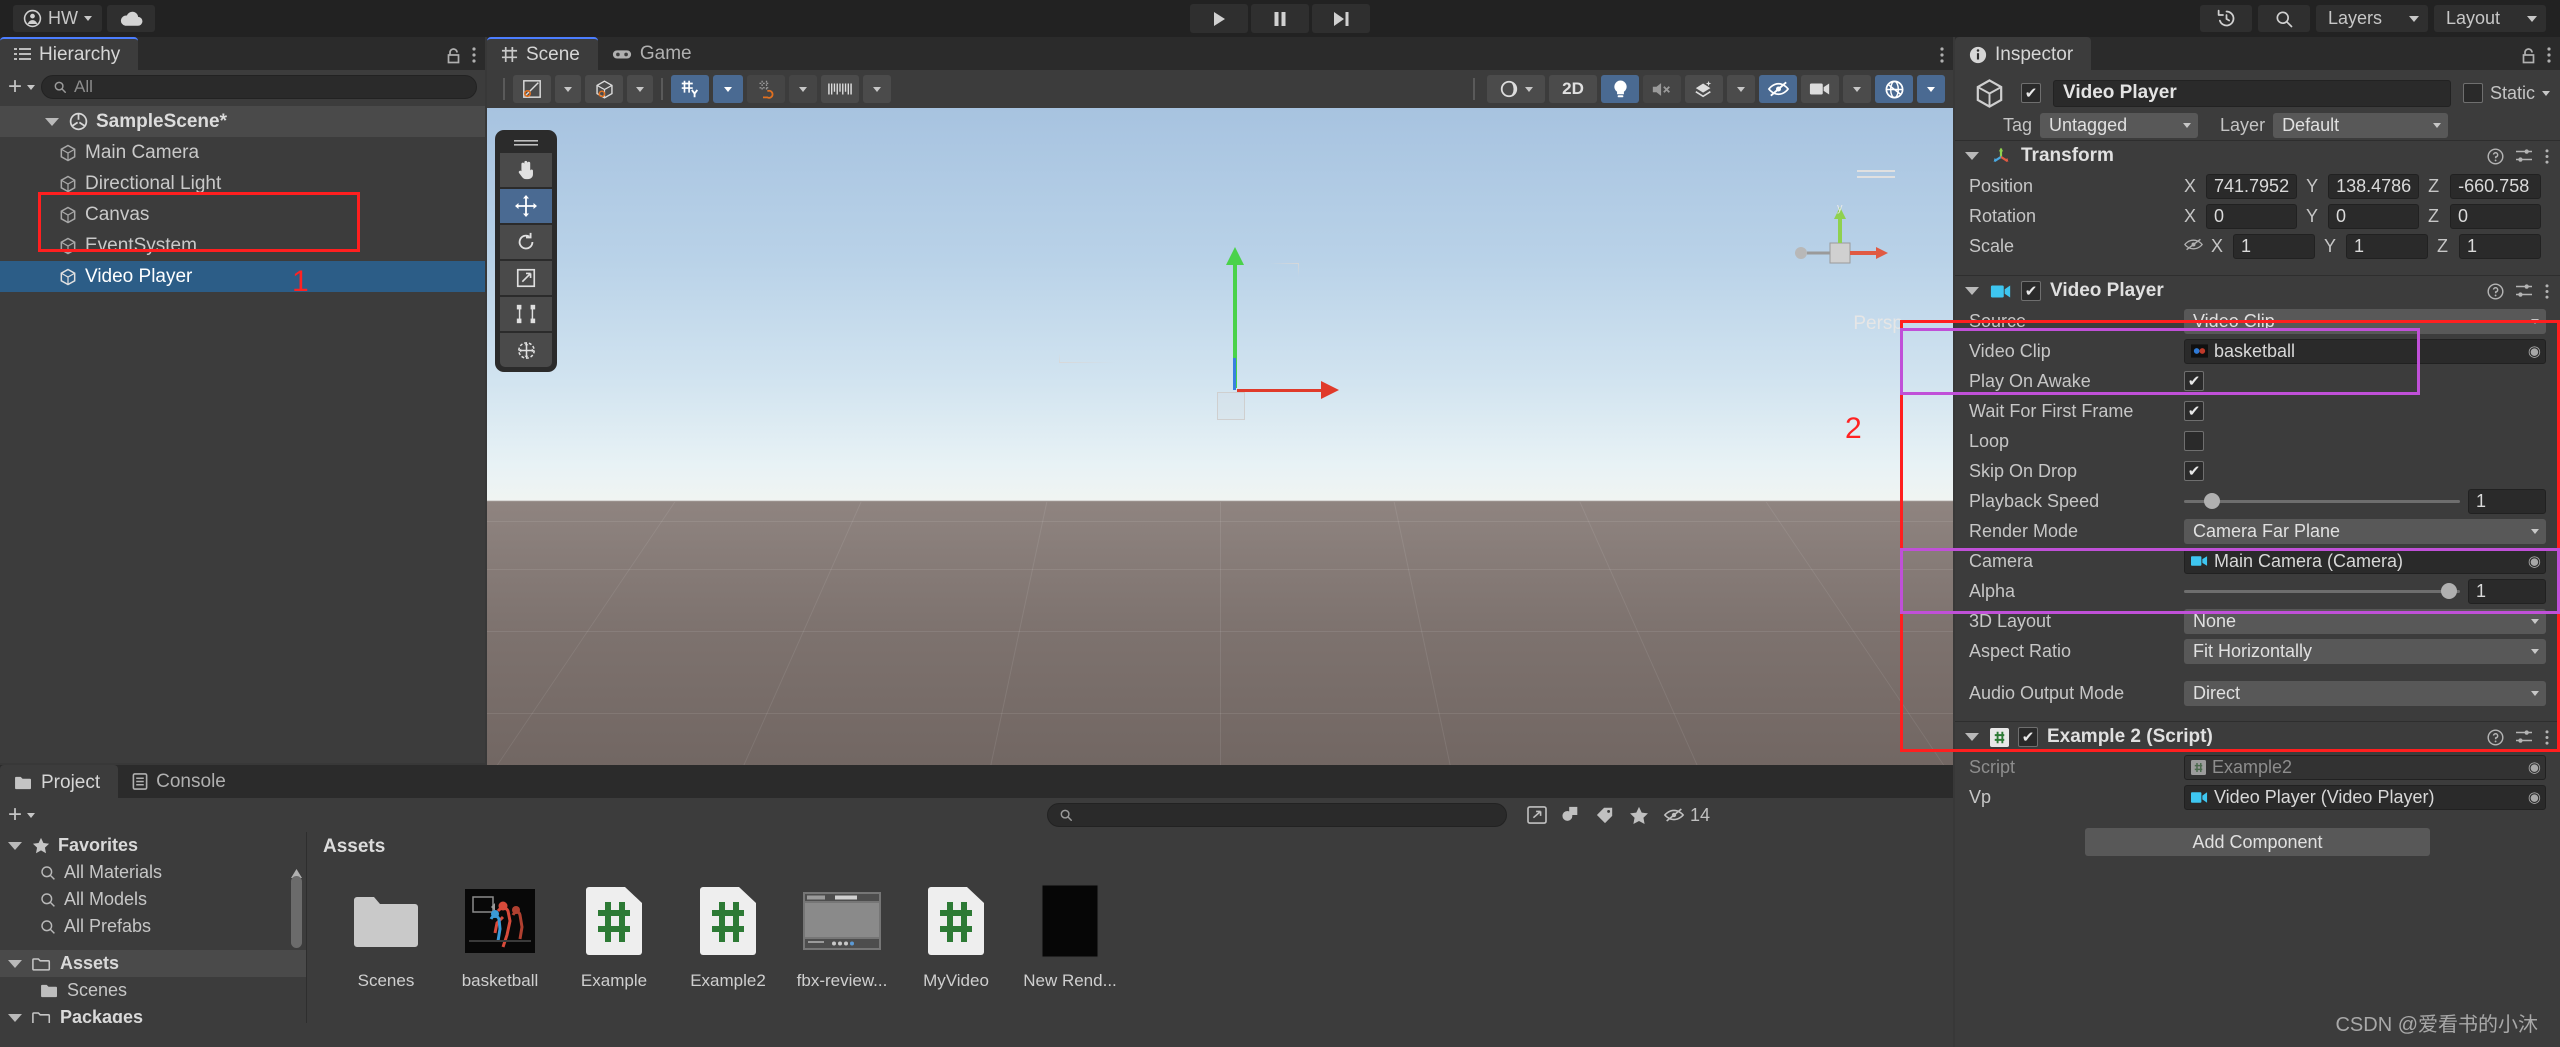 The image size is (2560, 1047). What do you see at coordinates (2372, 18) in the screenshot?
I see `layers-dropdown: Layers` at bounding box center [2372, 18].